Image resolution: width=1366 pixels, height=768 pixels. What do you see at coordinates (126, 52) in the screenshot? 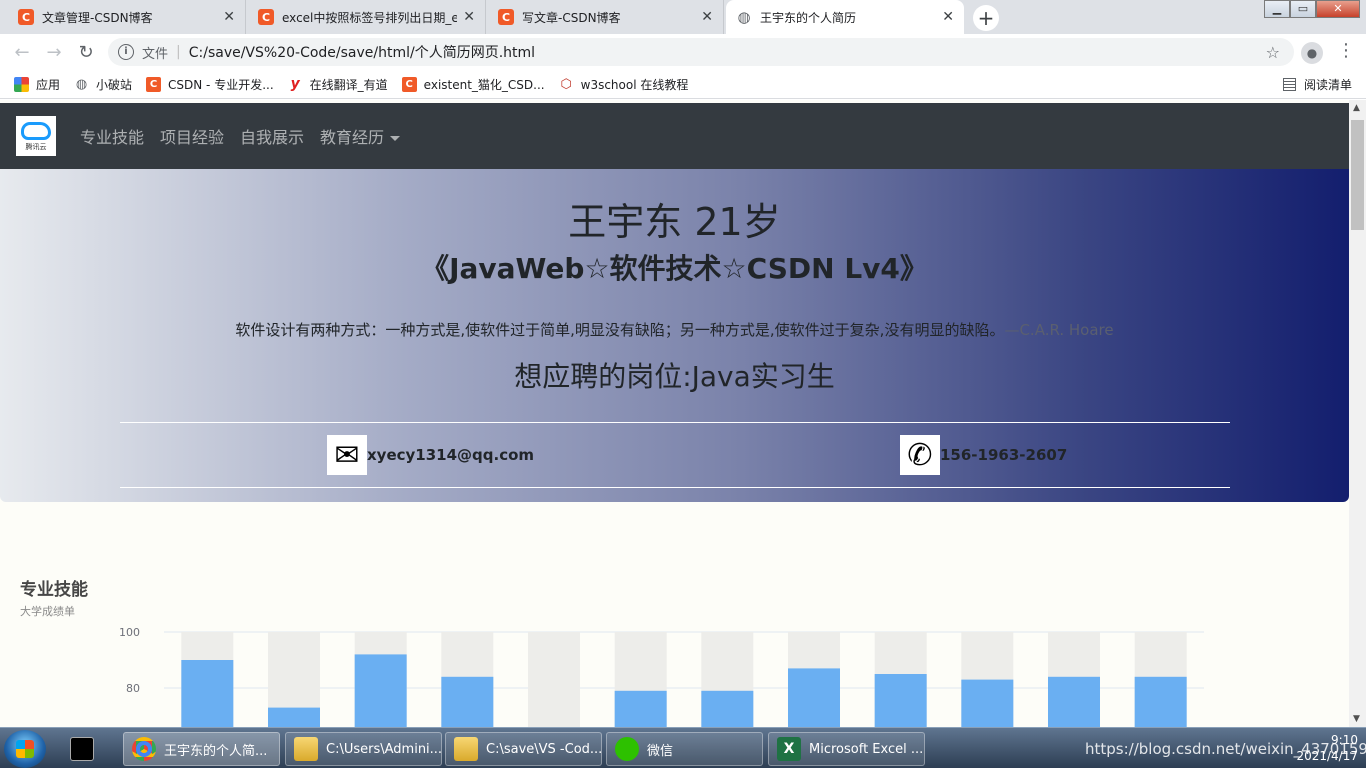
I see `info-icon: i` at bounding box center [126, 52].